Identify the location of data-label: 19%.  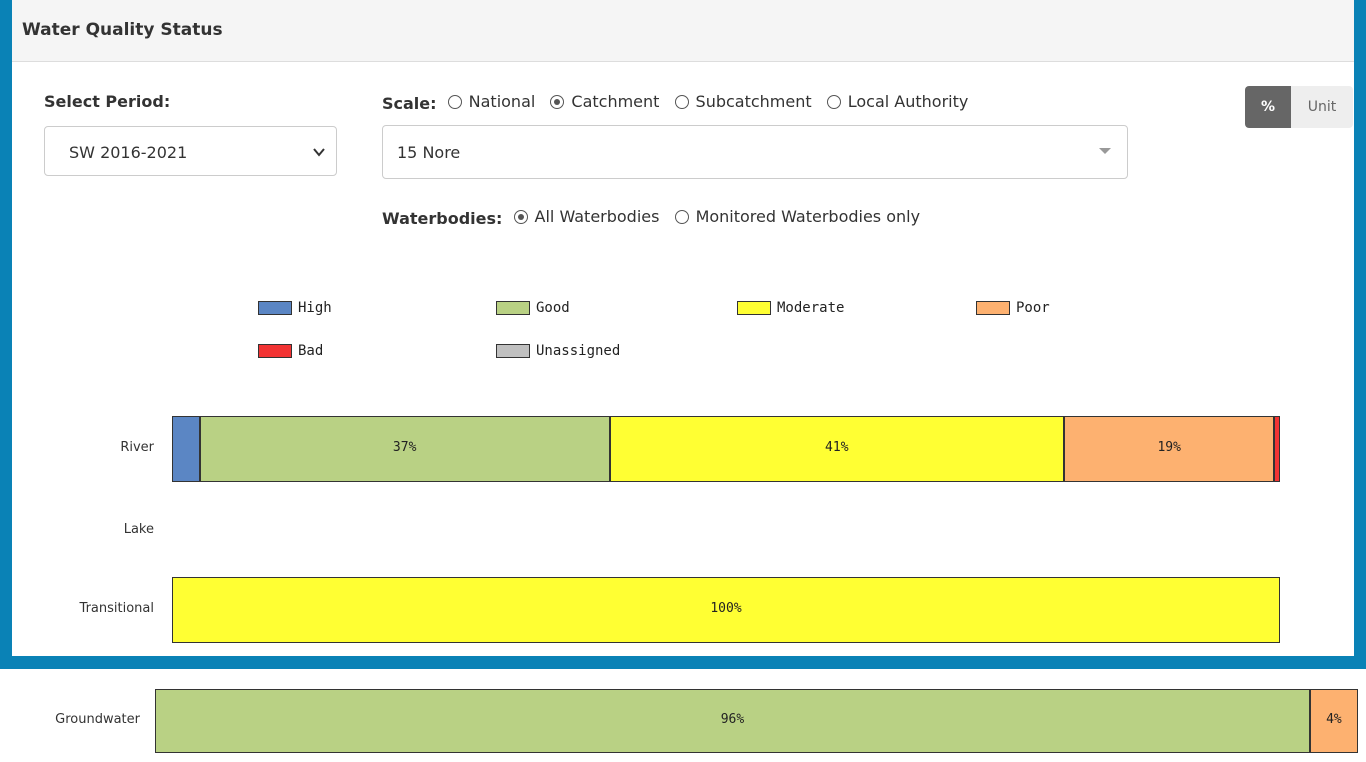
(1169, 447).